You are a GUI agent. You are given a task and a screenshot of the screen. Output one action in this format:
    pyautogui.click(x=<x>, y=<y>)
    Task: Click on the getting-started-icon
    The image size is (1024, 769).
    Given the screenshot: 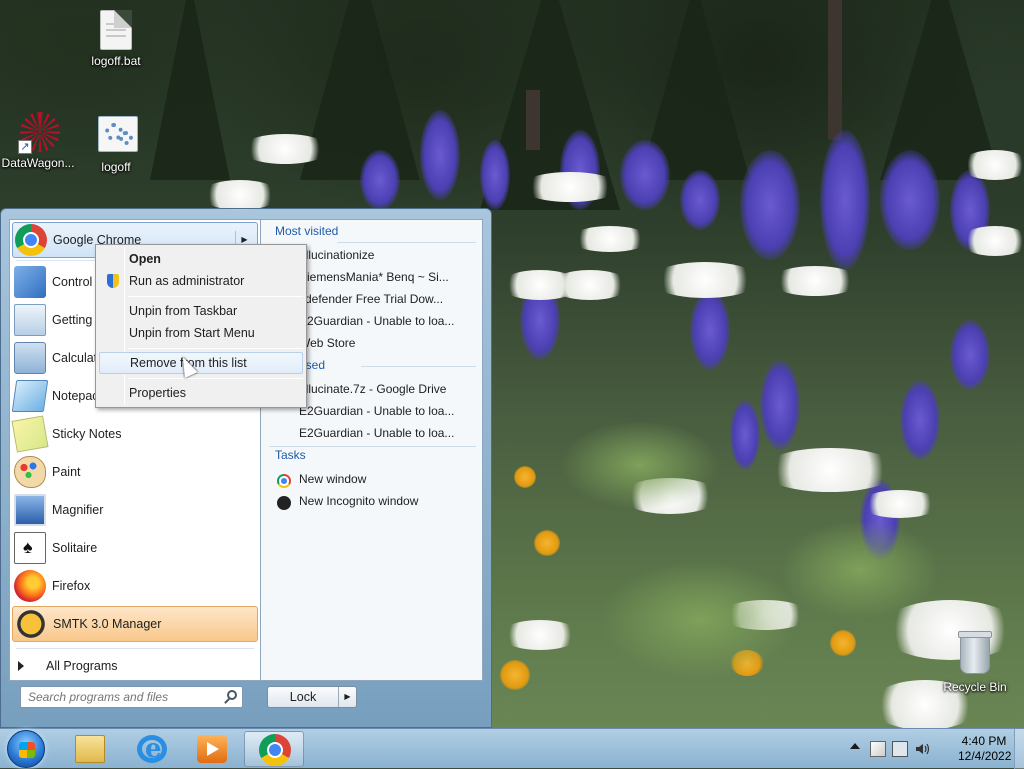 What is the action you would take?
    pyautogui.click(x=30, y=320)
    